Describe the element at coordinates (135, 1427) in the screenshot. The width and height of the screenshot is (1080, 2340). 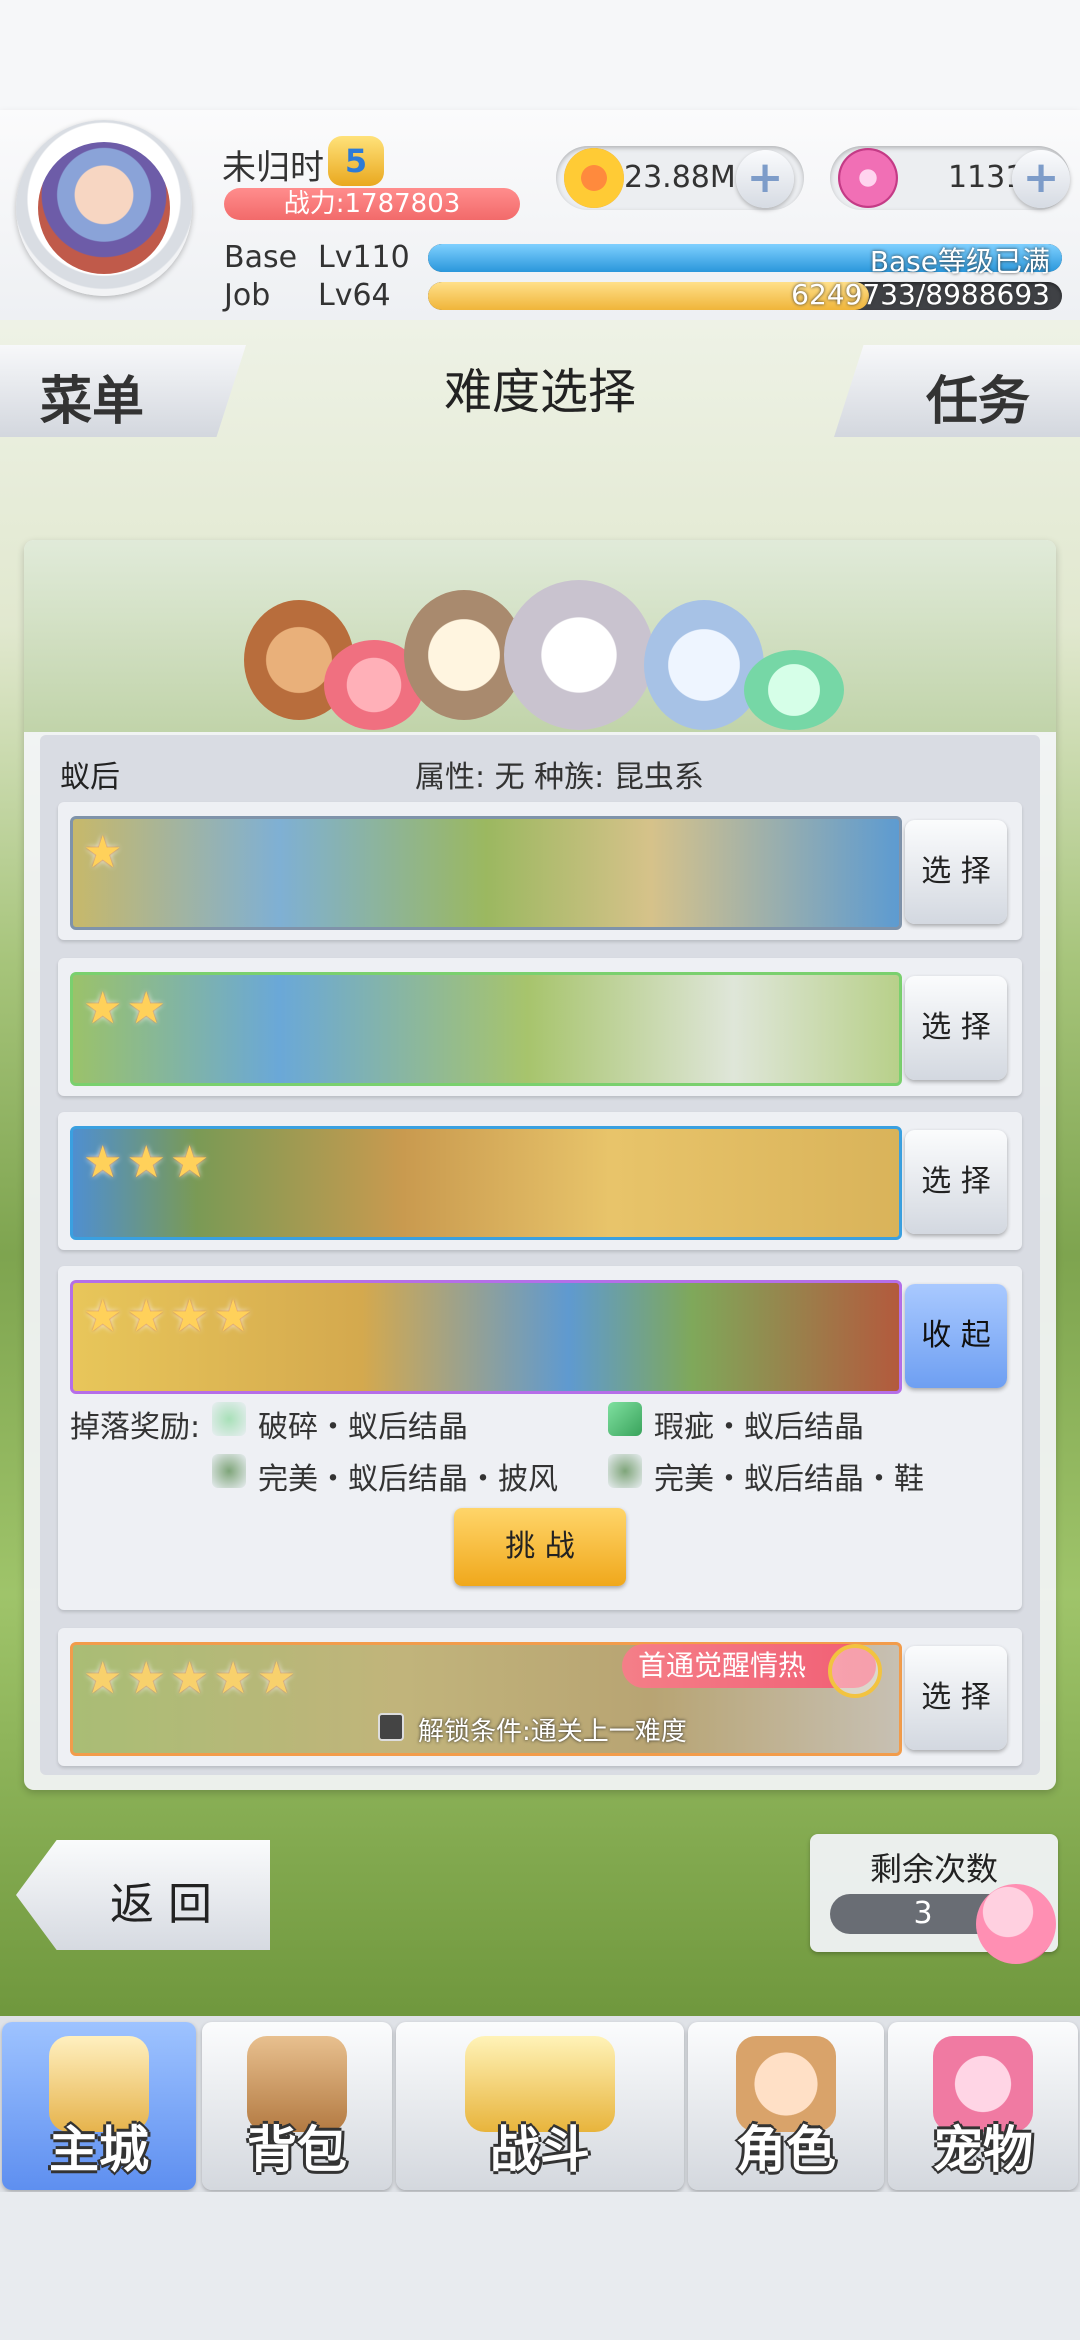
I see `rewards-label: 掉落奖励:` at that location.